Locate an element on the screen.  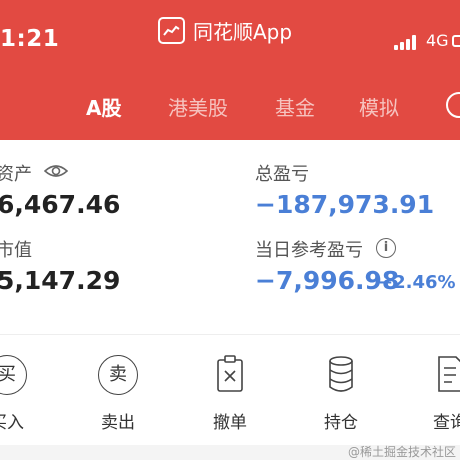
market-tabs: A股 港美股 基金 模拟 is located at coordinates (230, 108).